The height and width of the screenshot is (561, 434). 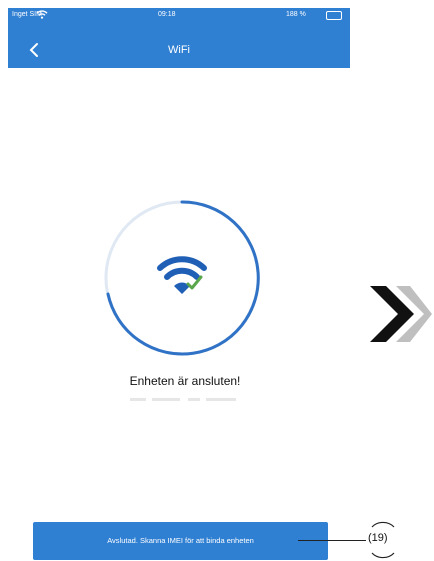 I want to click on connection-ring, so click(x=182, y=278).